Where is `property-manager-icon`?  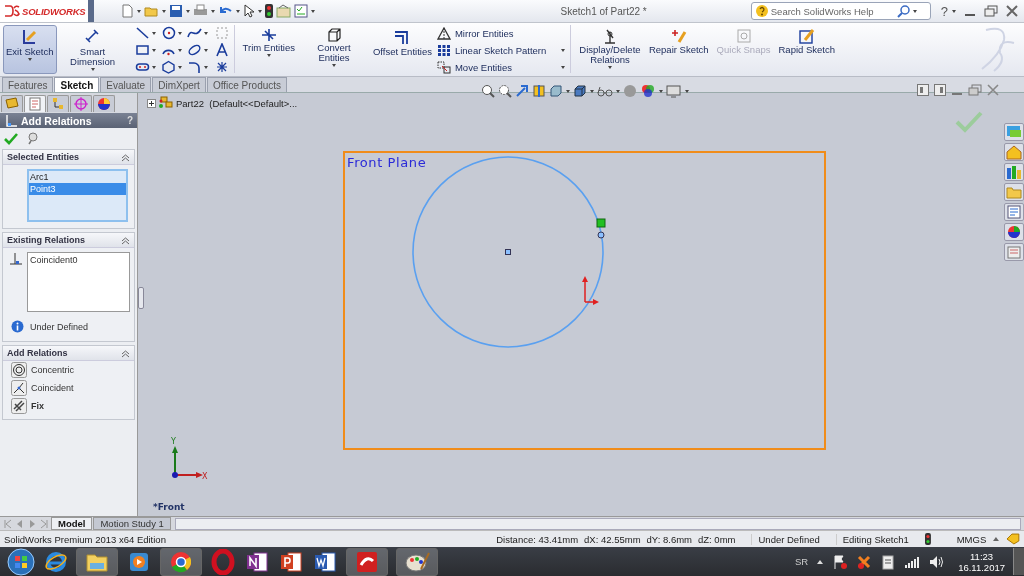 property-manager-icon is located at coordinates (35, 103).